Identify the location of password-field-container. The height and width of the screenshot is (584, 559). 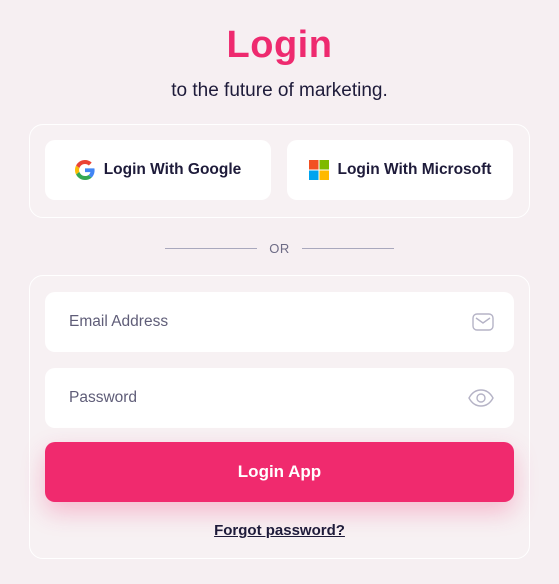
(279, 398).